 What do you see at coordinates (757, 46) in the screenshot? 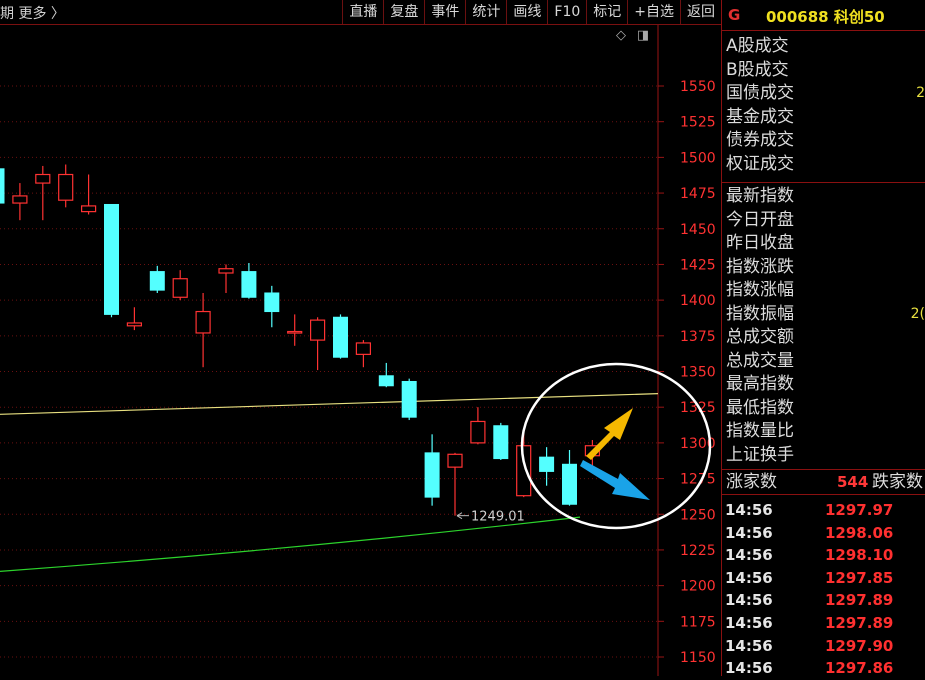
I see `volume-label: A股成交` at bounding box center [757, 46].